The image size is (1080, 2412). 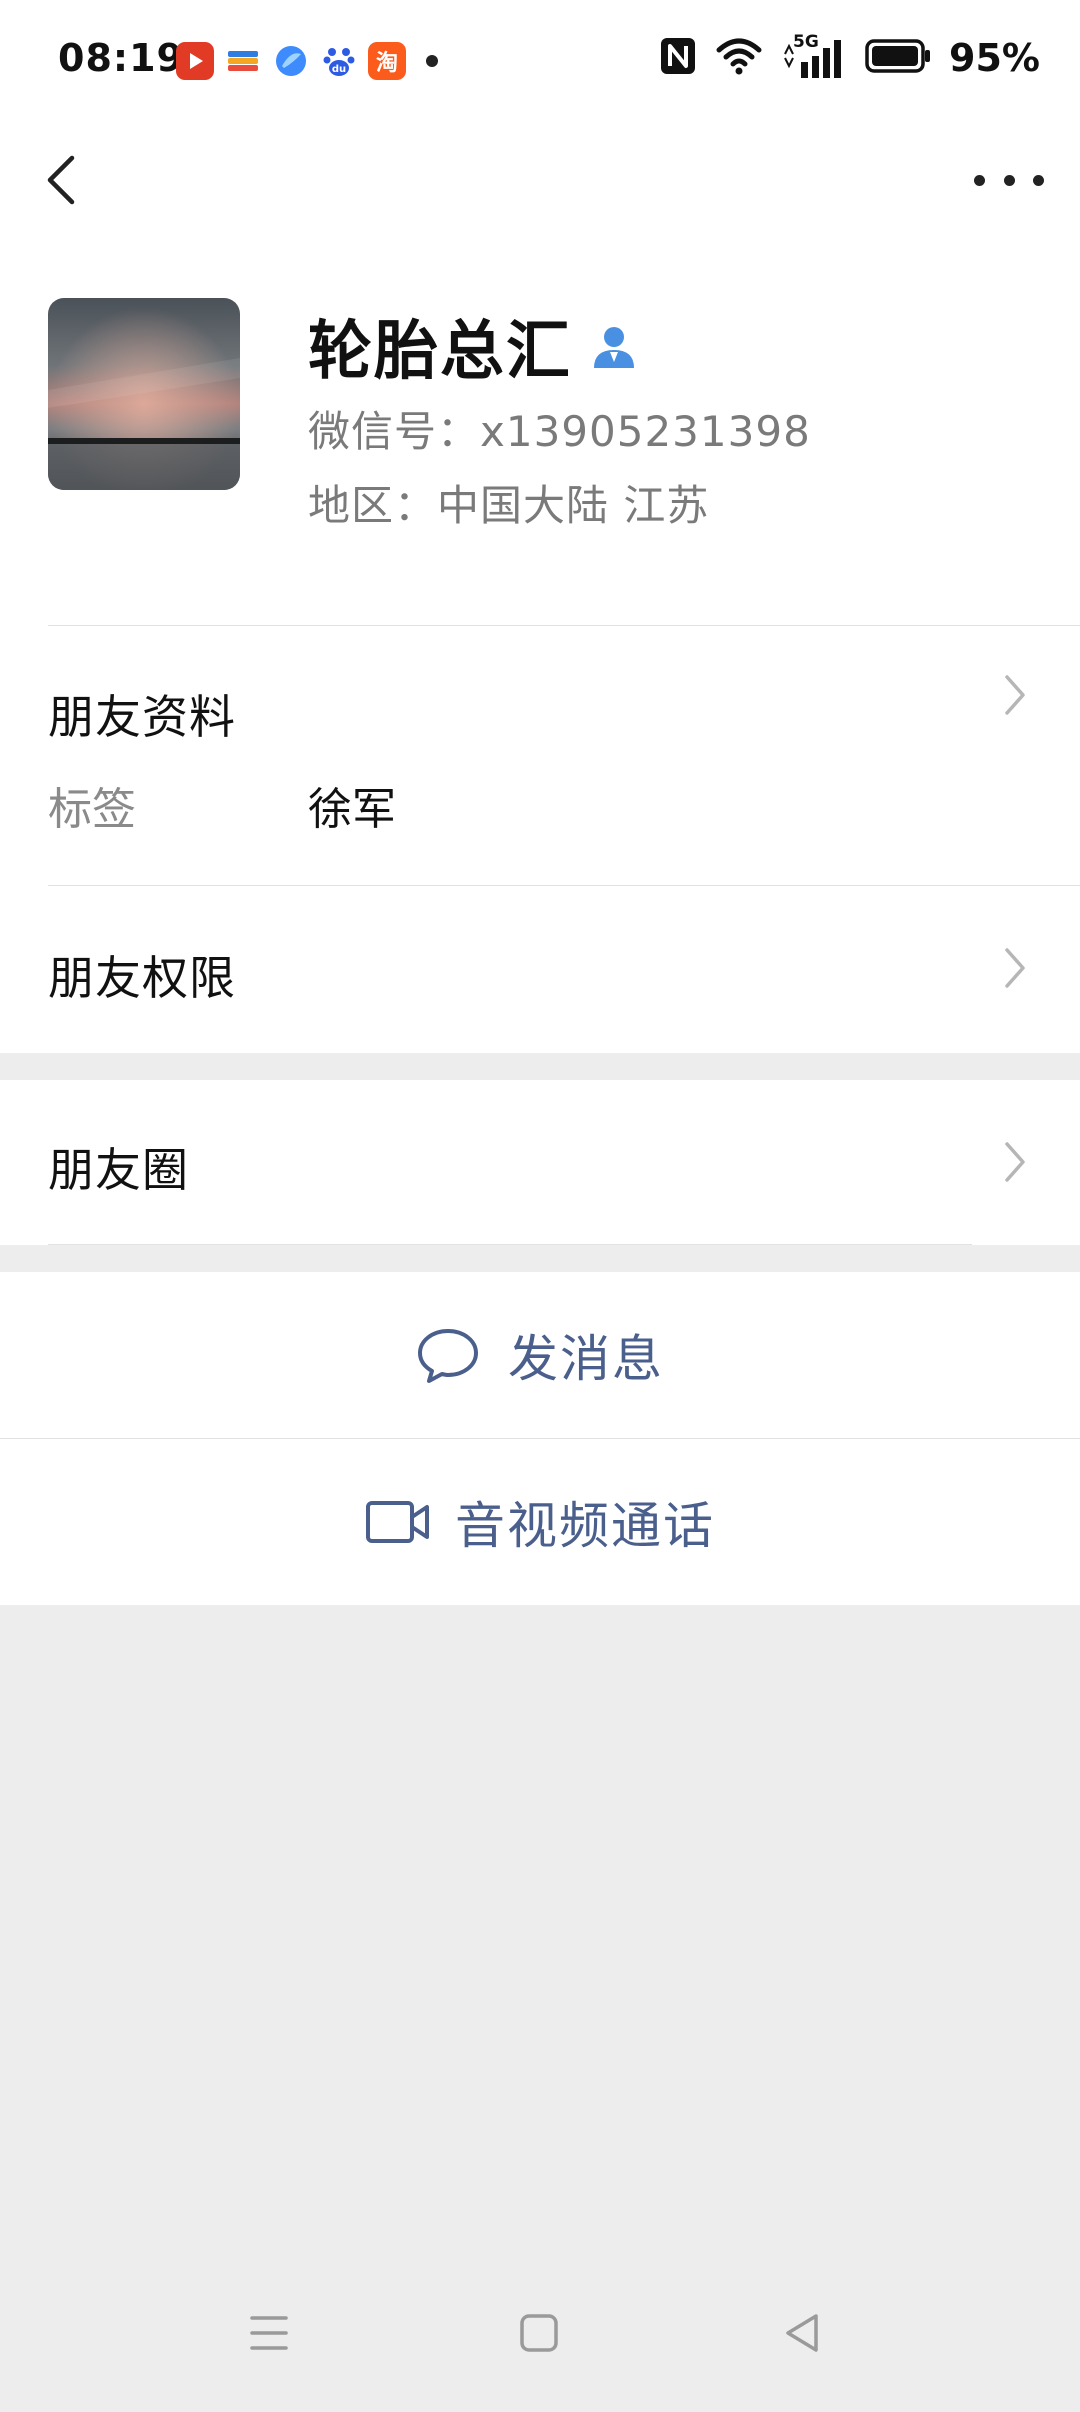 What do you see at coordinates (586, 1359) in the screenshot?
I see `send-message-label: 发消息` at bounding box center [586, 1359].